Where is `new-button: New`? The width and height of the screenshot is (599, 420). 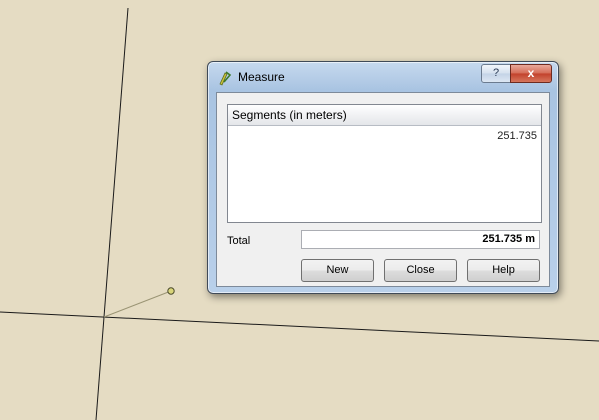
new-button: New is located at coordinates (337, 270).